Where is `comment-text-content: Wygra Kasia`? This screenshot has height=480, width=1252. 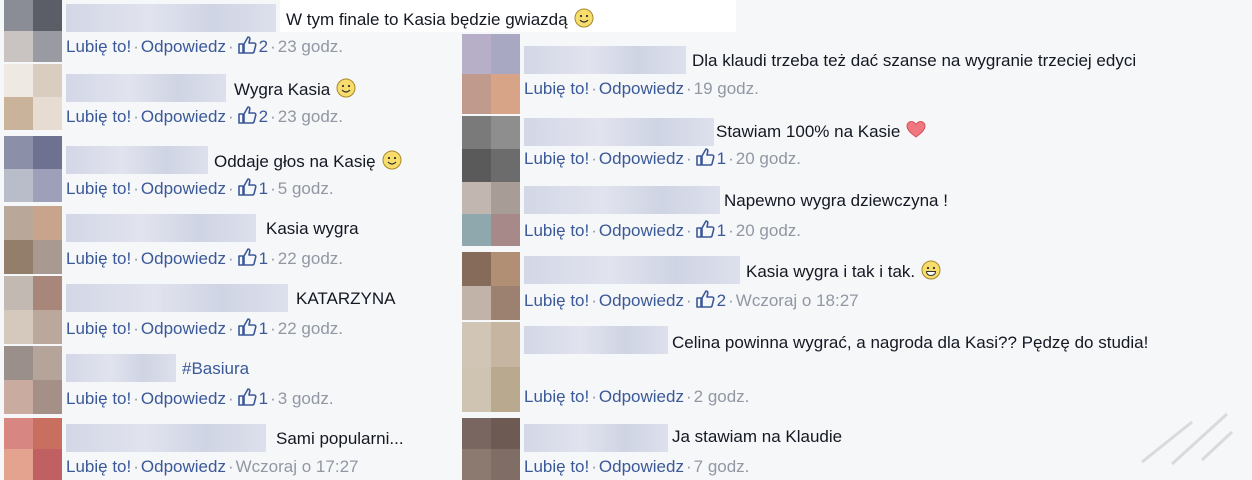 comment-text-content: Wygra Kasia is located at coordinates (282, 89).